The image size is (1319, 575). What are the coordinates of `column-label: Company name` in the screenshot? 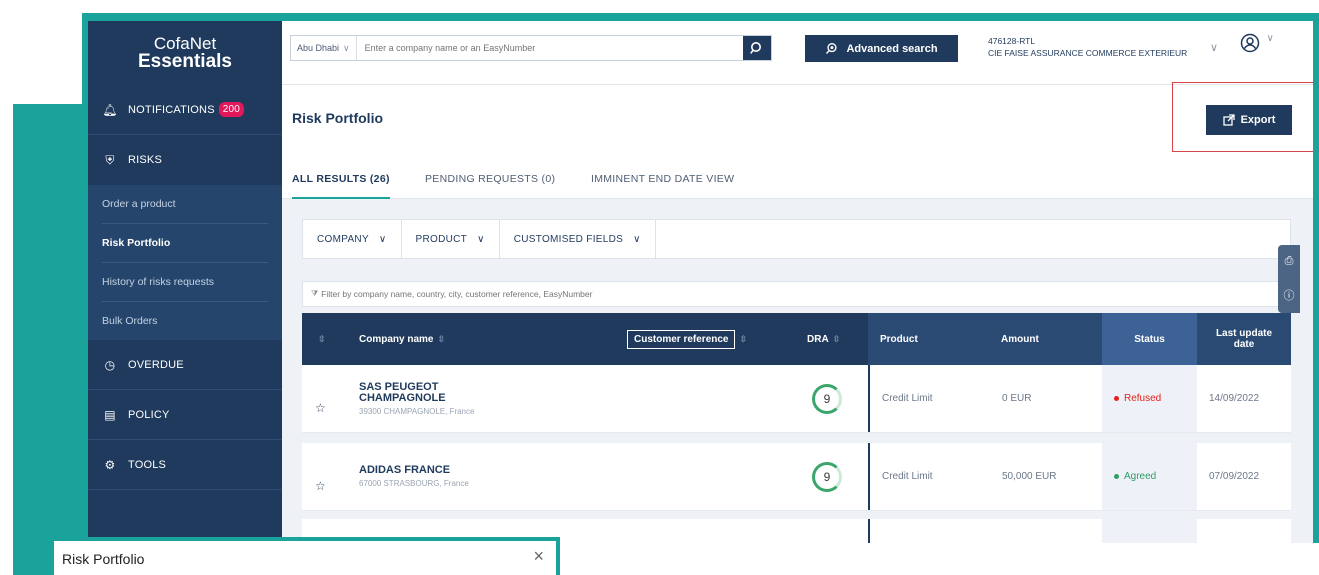 It's located at (396, 339).